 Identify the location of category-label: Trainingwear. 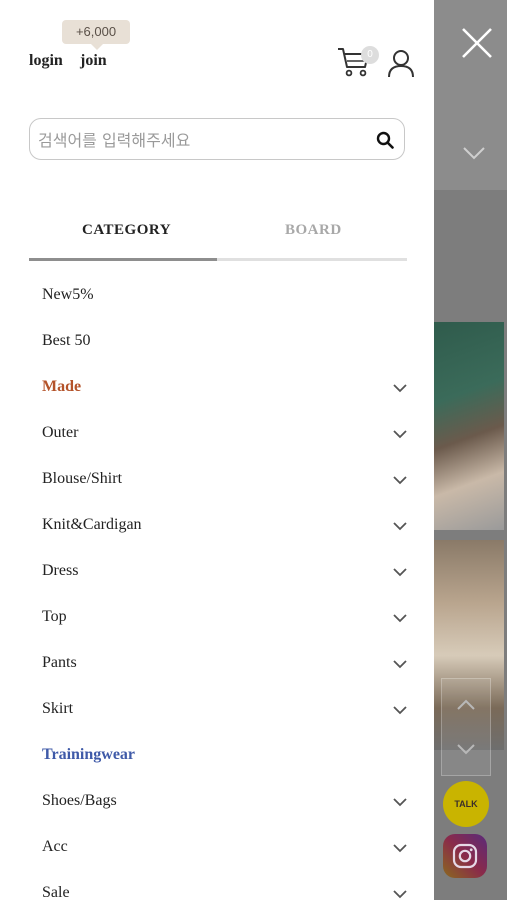
(89, 754).